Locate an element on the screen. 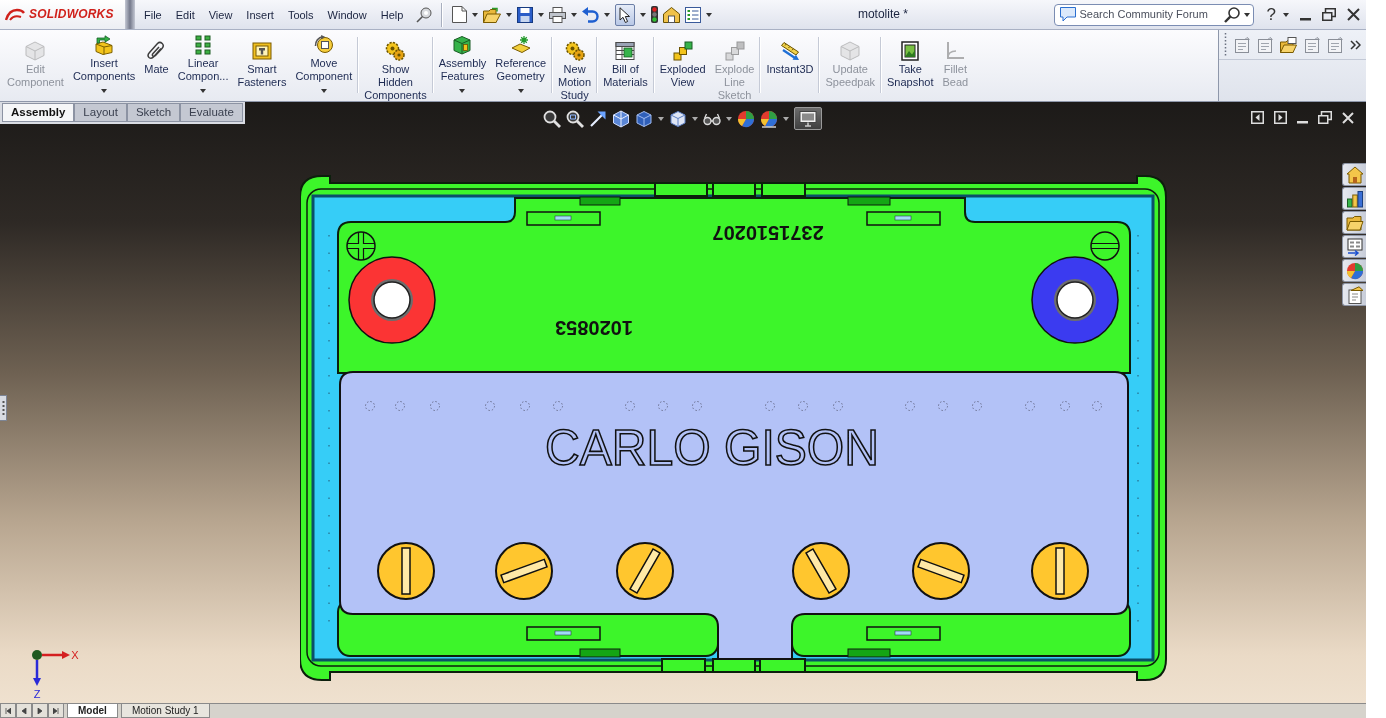 This screenshot has height=718, width=1386. logo-text: SOLIDWORKS is located at coordinates (71, 14).